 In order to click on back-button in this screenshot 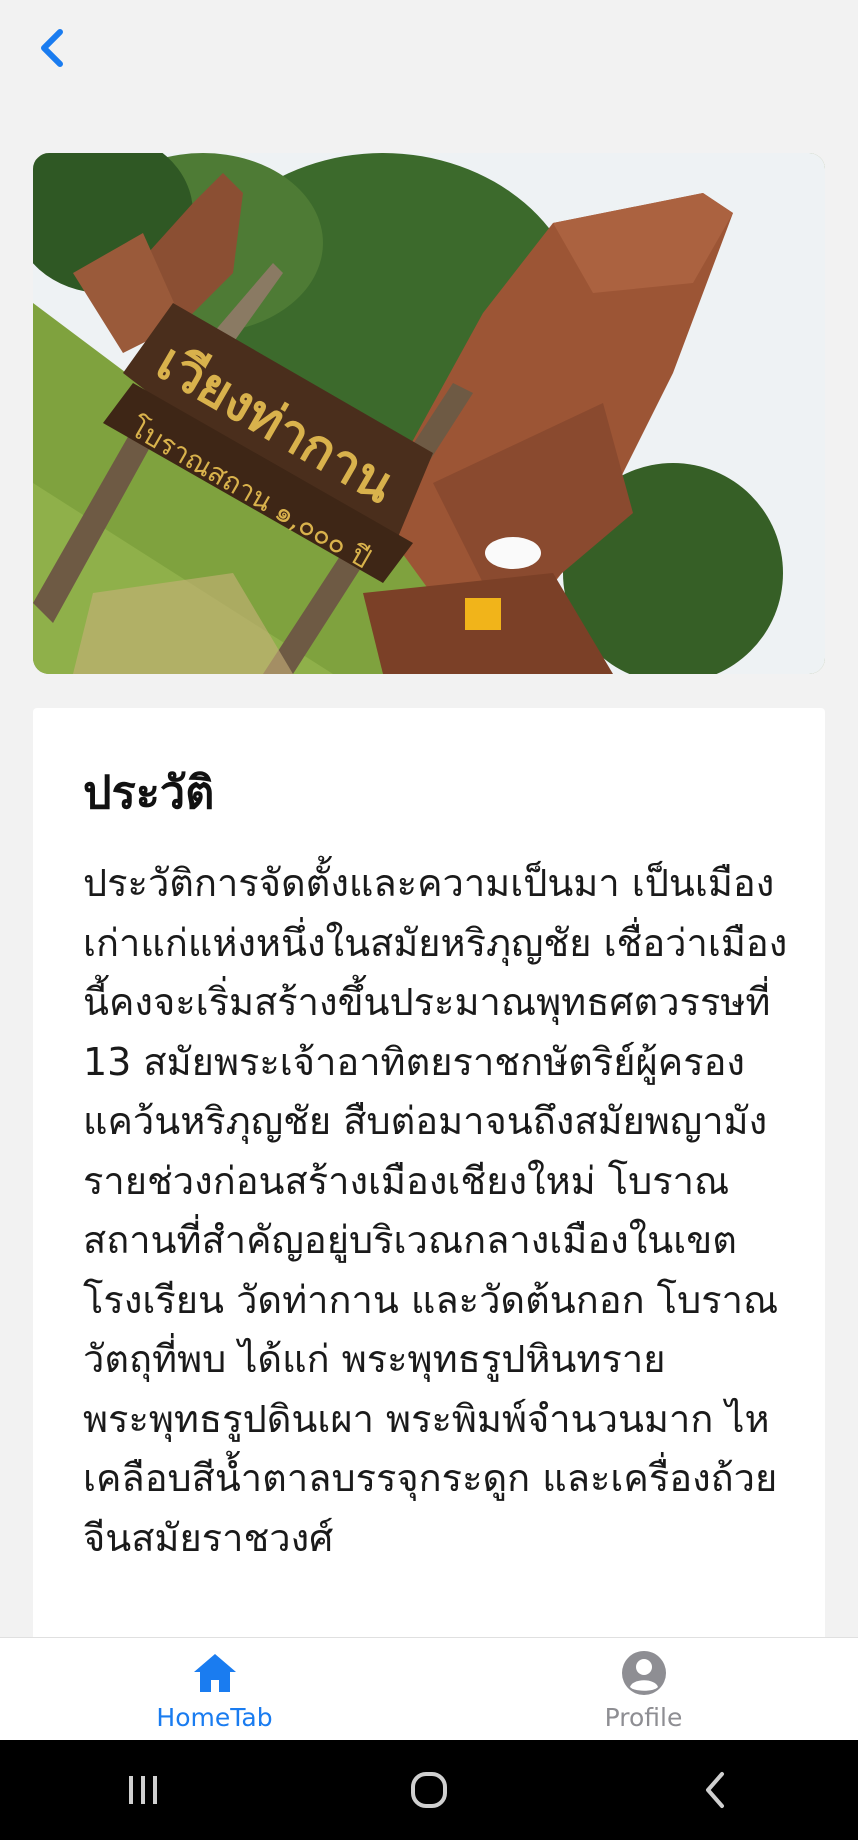, I will do `click(52, 48)`.